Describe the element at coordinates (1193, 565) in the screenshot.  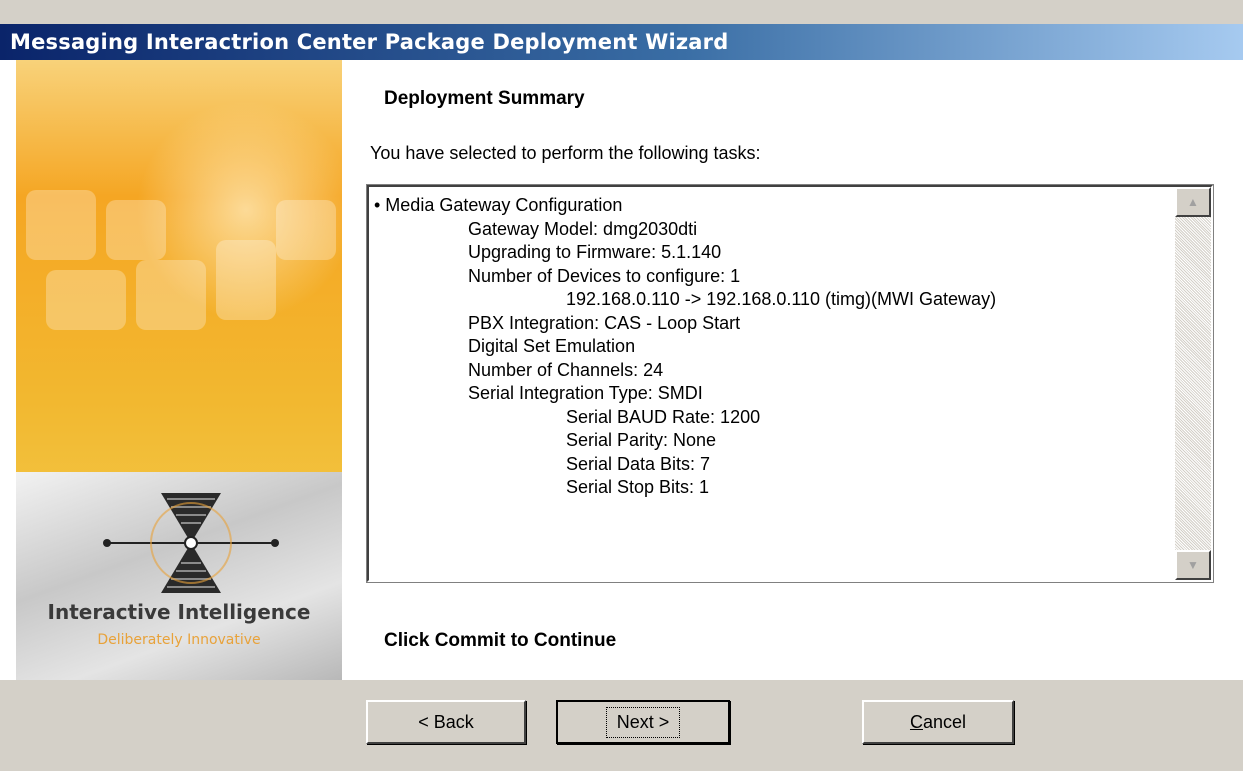
I see `scroll-down-arrow-icon: ▼` at that location.